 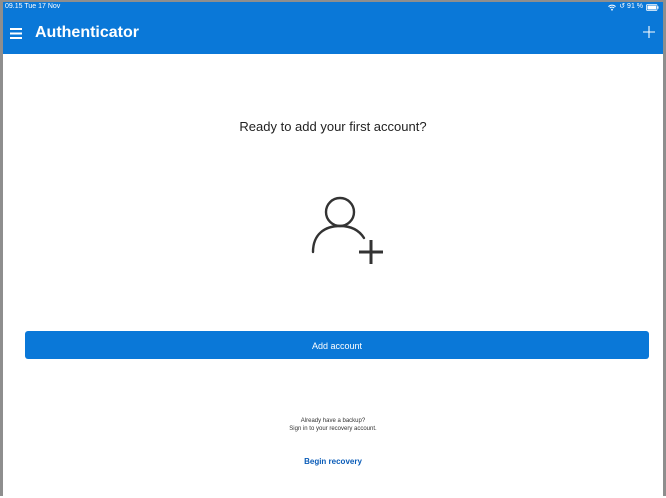 I want to click on page-title: Authenticator, so click(x=87, y=32).